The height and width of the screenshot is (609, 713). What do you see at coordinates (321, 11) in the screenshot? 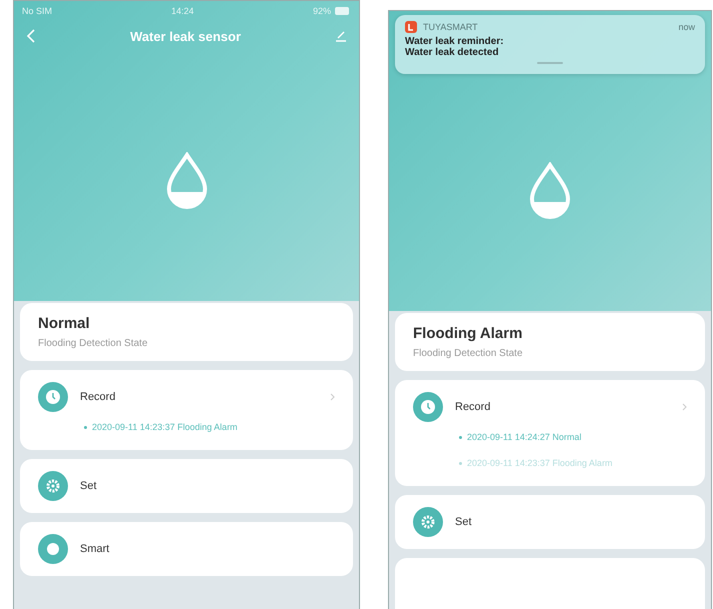
I see `battery-text: 92%` at bounding box center [321, 11].